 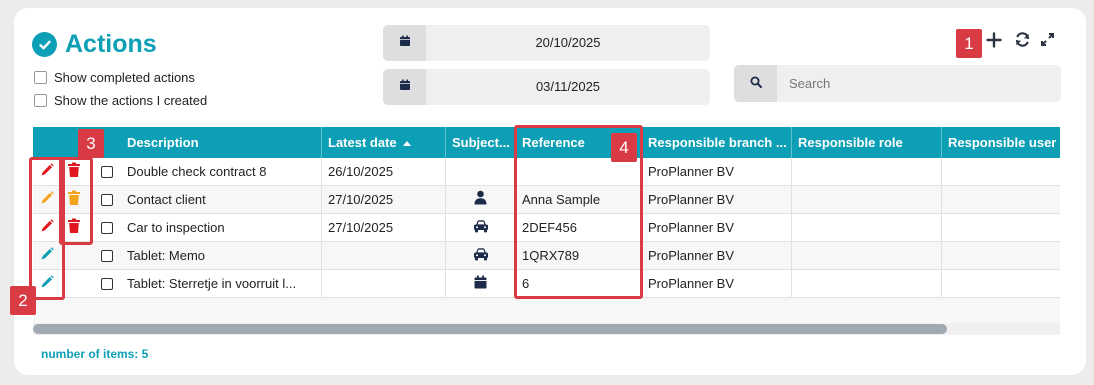 I want to click on search-input, so click(x=919, y=83).